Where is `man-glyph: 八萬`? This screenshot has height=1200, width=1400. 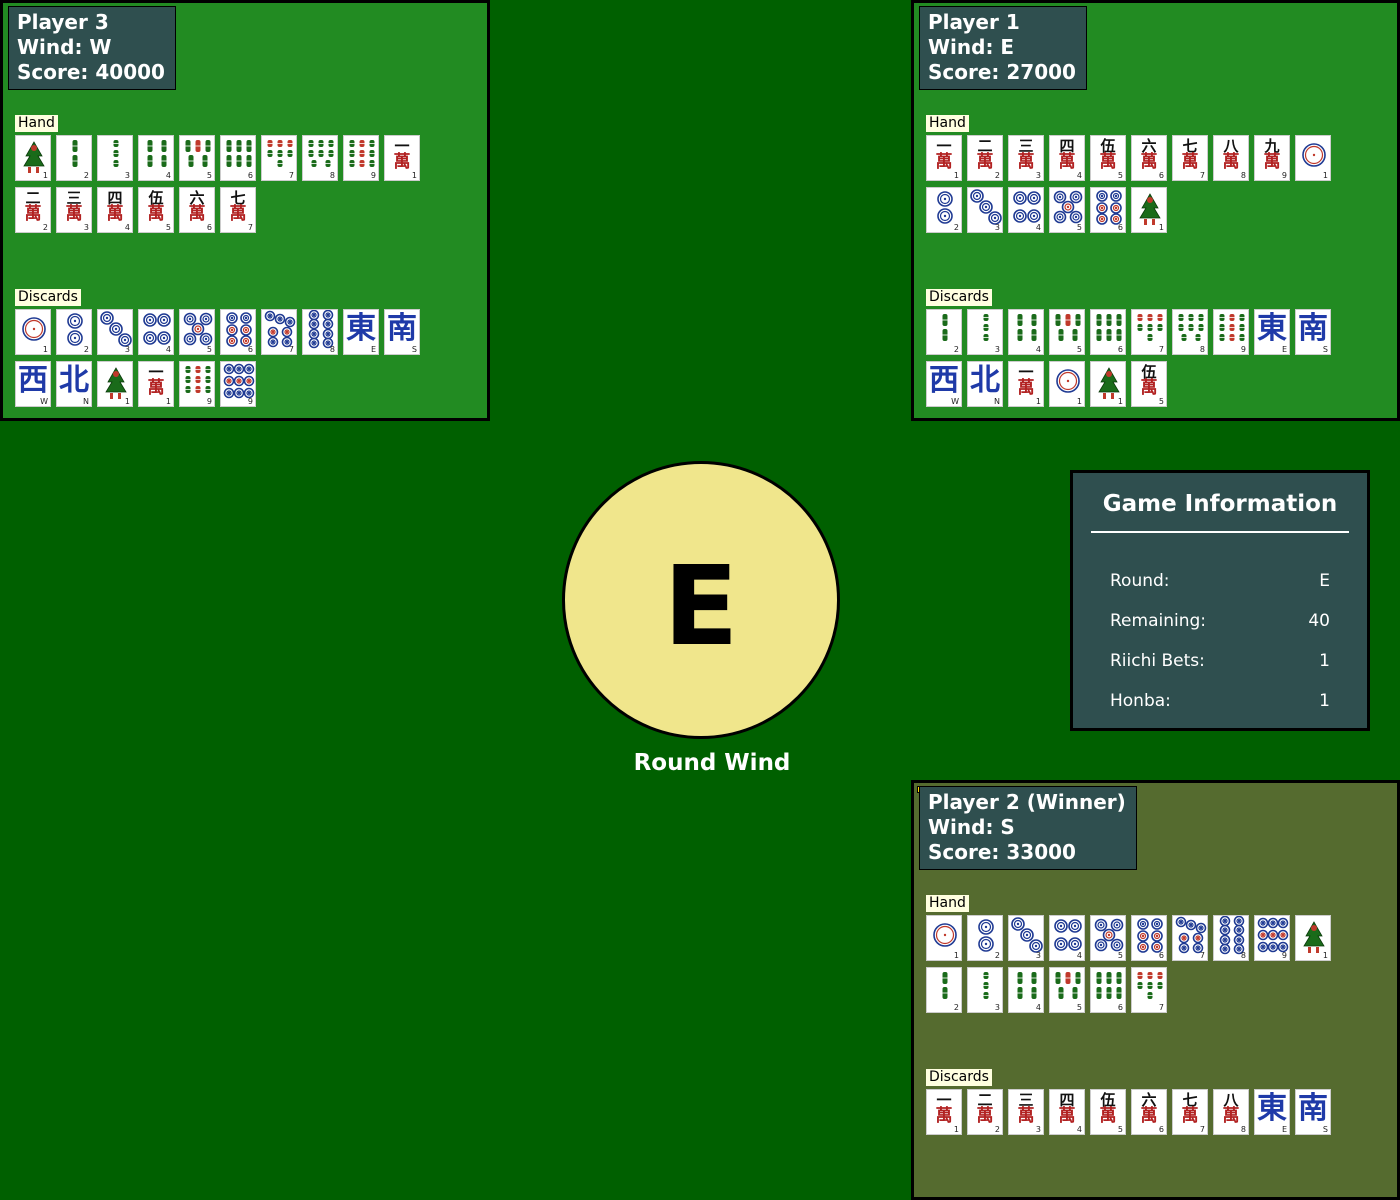 man-glyph: 八萬 is located at coordinates (1231, 154).